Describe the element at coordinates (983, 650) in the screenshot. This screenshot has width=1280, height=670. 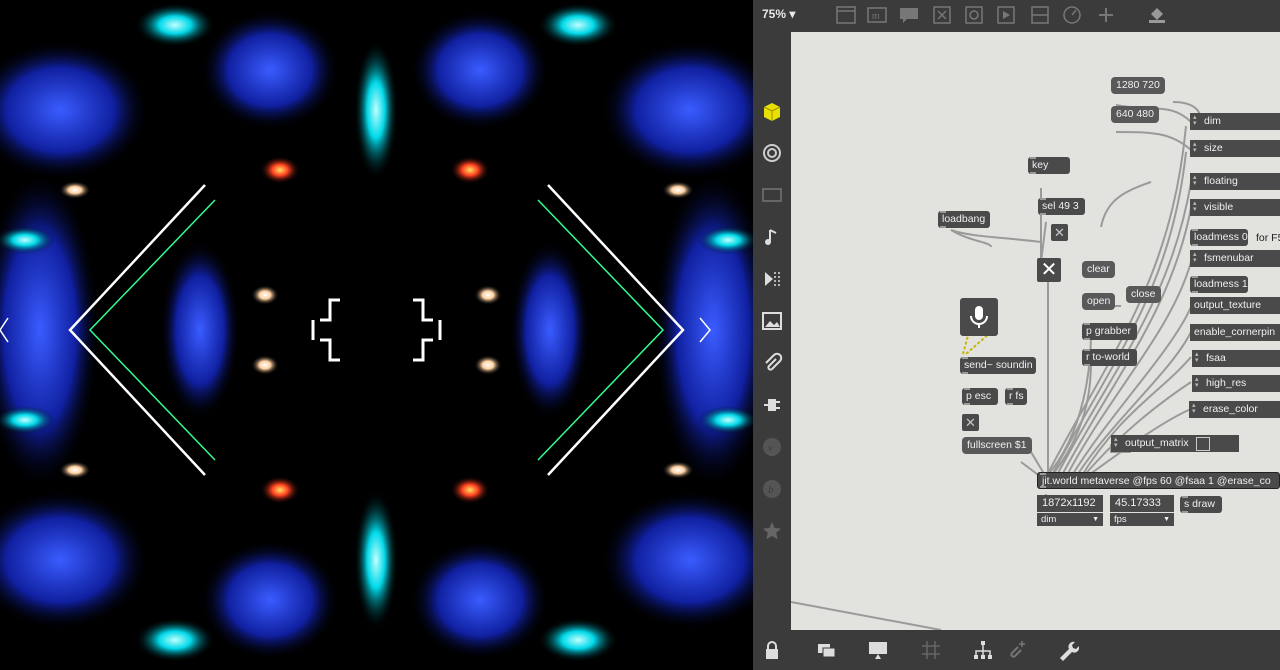
I see `hierarchy-icon` at that location.